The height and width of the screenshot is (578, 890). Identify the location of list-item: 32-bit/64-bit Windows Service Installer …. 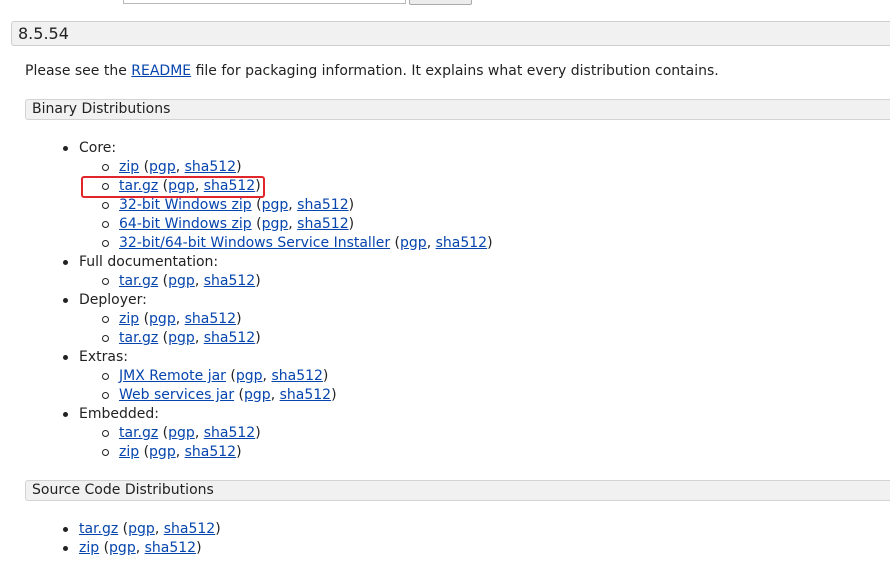
(297, 243).